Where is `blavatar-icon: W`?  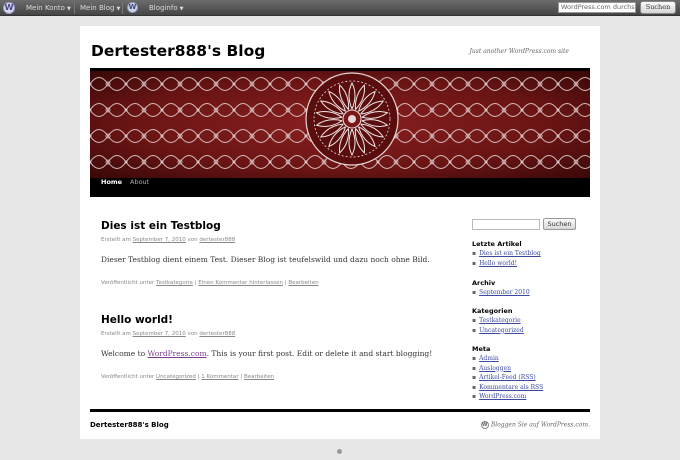 blavatar-icon: W is located at coordinates (132, 7).